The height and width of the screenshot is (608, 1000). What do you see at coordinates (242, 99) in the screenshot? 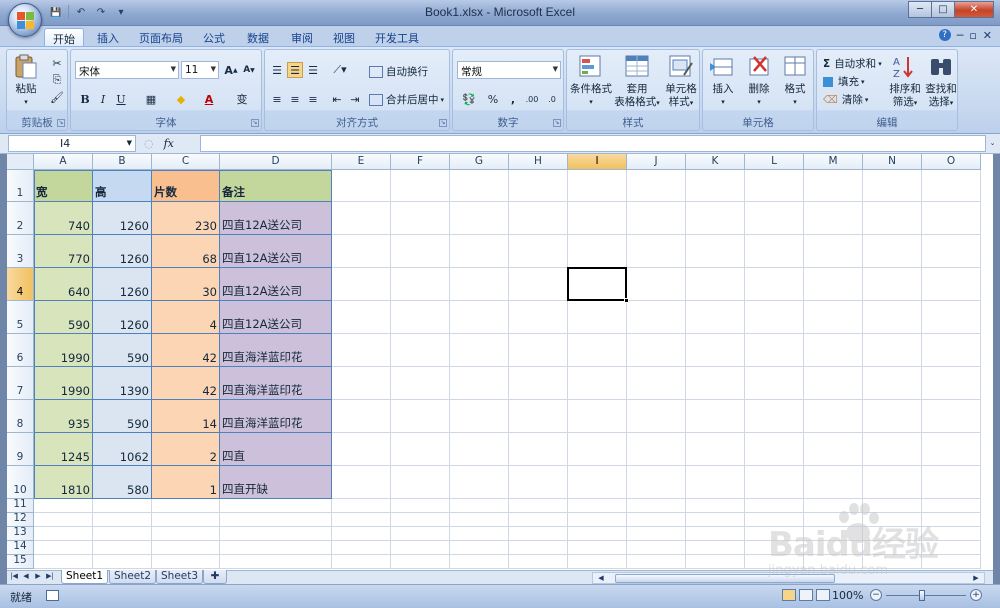
I see `phonetic-button: 变` at bounding box center [242, 99].